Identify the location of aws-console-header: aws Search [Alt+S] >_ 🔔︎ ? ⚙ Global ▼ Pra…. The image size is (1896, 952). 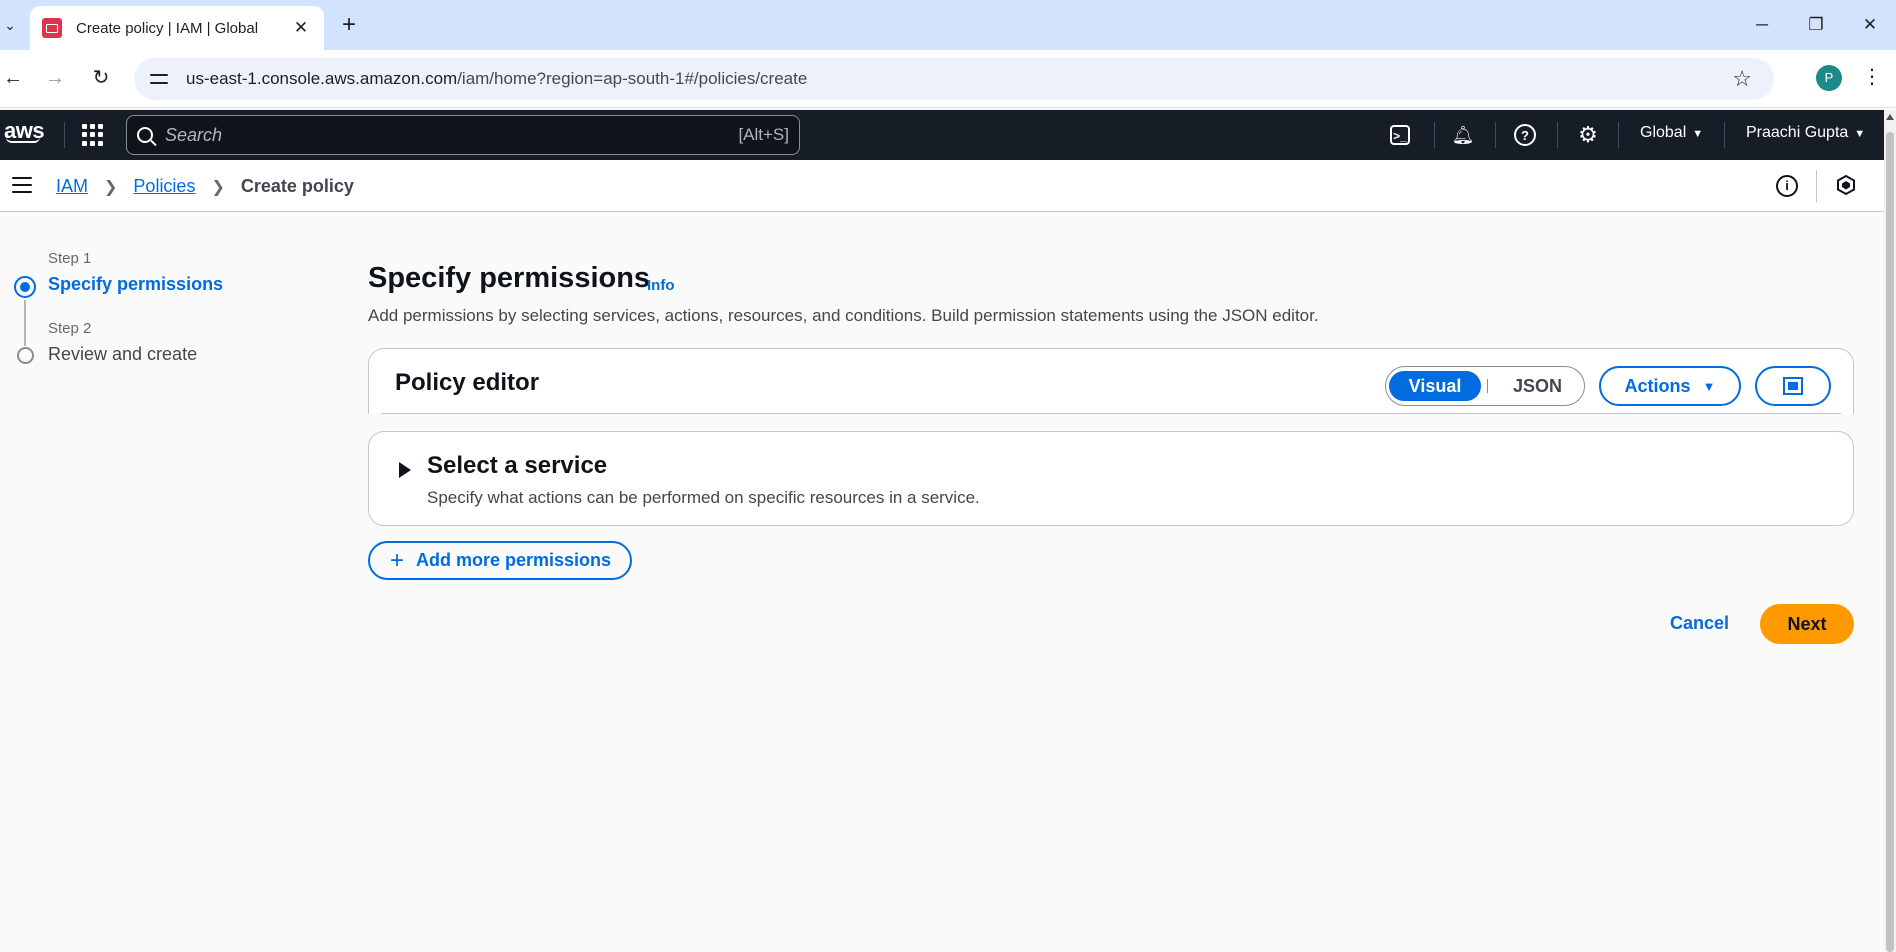
(942, 135).